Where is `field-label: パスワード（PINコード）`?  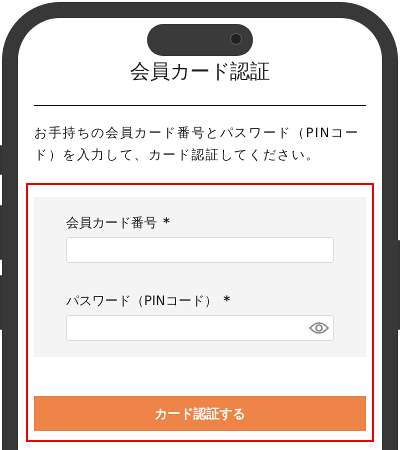 field-label: パスワード（PINコード） is located at coordinates (142, 301).